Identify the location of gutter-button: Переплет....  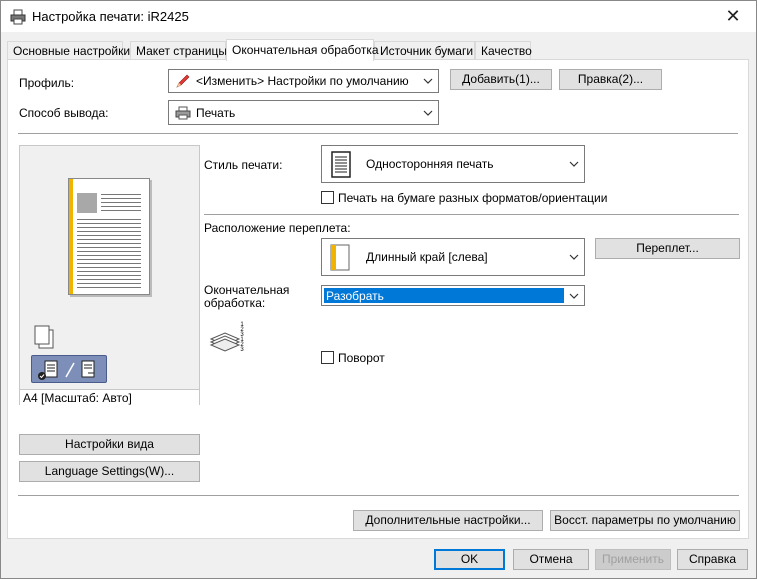
(667, 248).